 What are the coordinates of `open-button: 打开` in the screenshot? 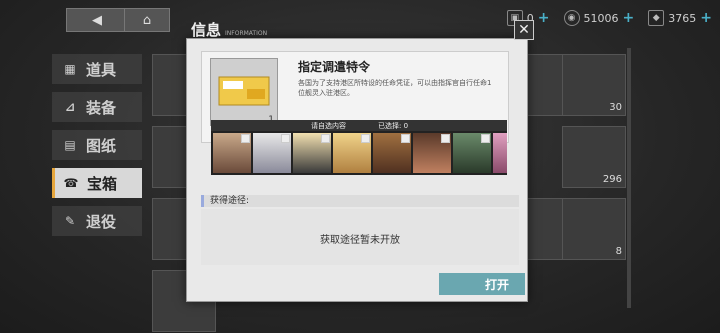 It's located at (482, 284).